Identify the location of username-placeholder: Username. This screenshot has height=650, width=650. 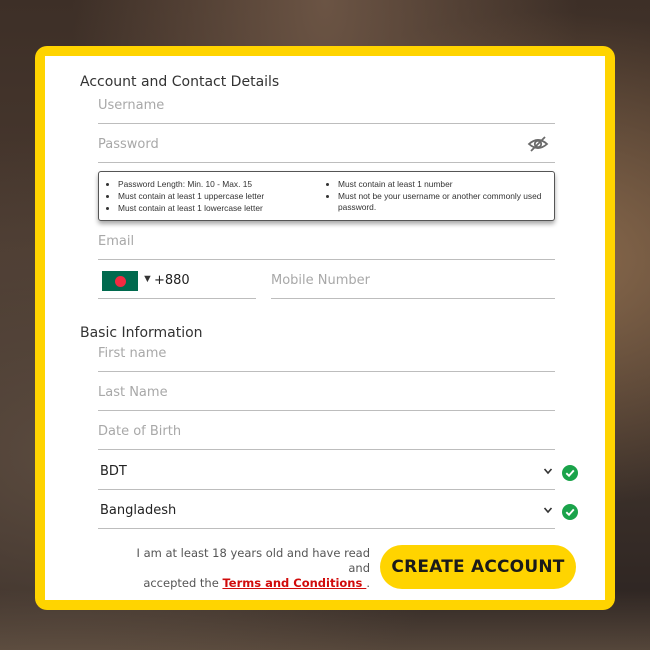
(131, 105).